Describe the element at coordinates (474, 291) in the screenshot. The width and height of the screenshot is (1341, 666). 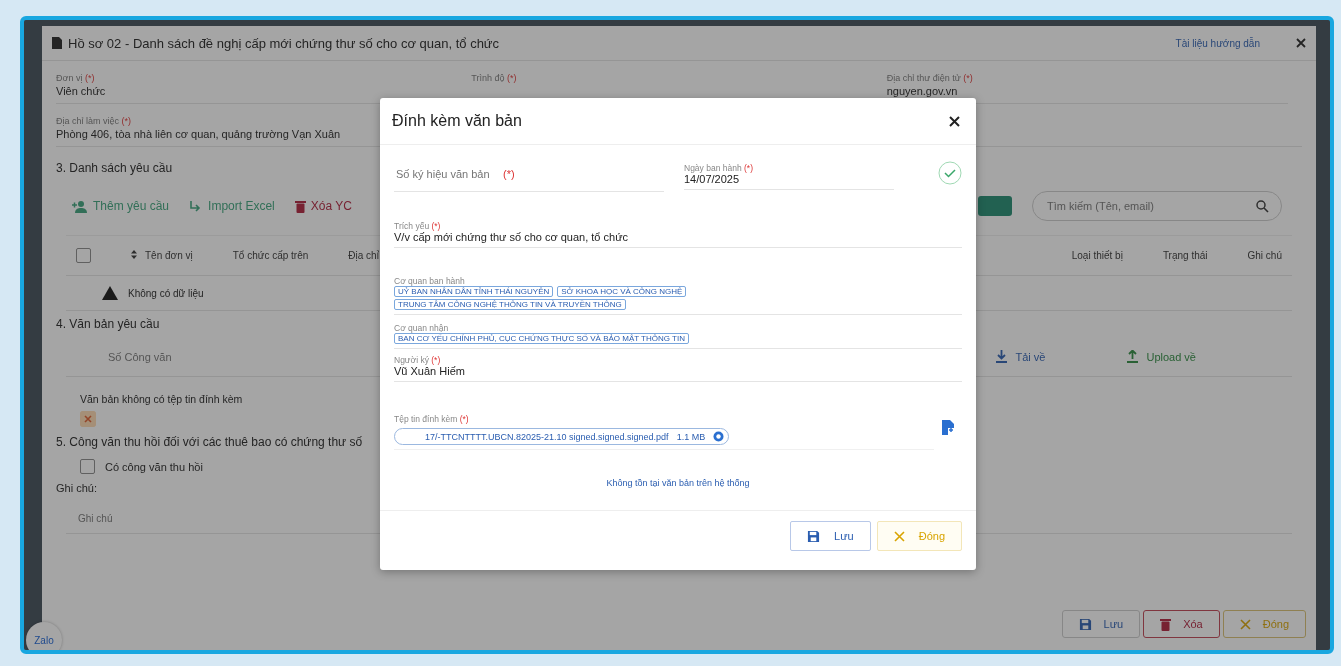
I see `tag: UỶ BAN NHÂN DÂN TỈNH THÁI NGUYÊN` at that location.